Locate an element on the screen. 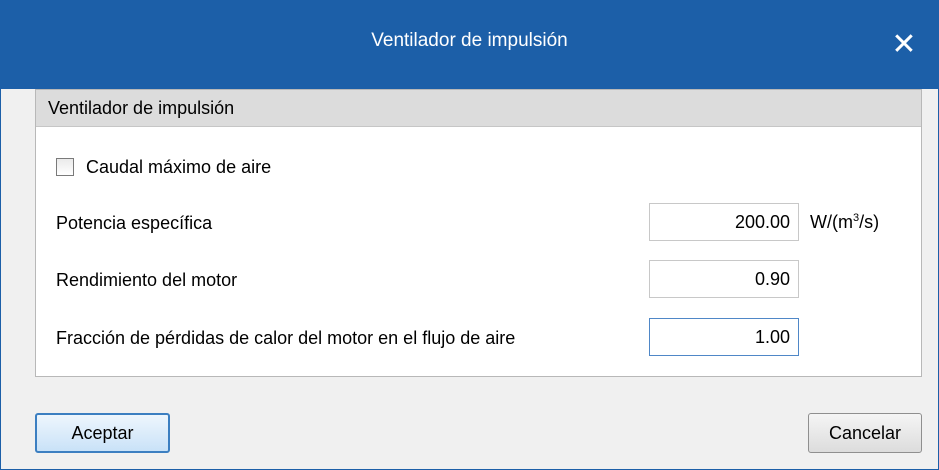 This screenshot has width=939, height=470. close-icon: ✕ is located at coordinates (904, 45).